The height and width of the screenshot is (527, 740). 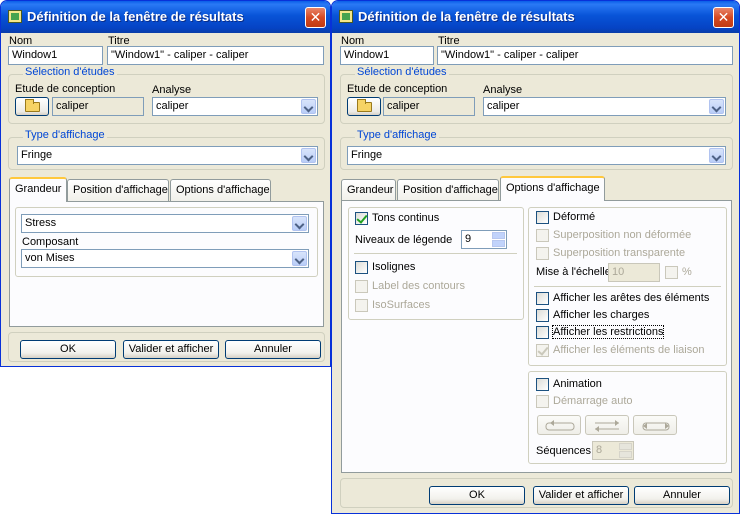 What do you see at coordinates (50, 258) in the screenshot?
I see `component-select-value: von Mises` at bounding box center [50, 258].